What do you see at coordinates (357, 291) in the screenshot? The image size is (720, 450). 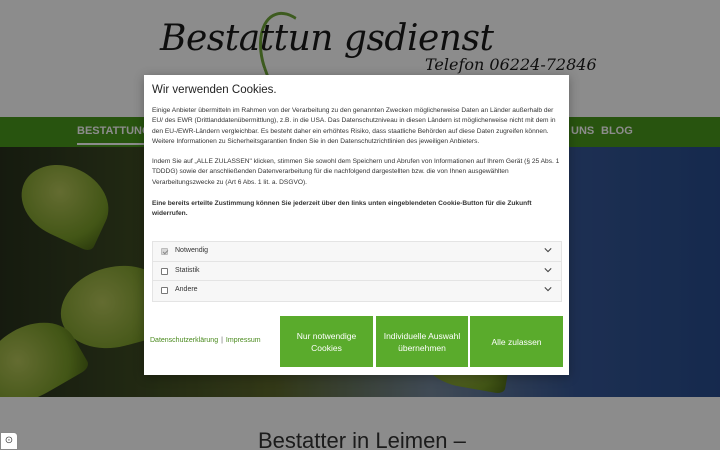 I see `category-row-andere: Andere` at bounding box center [357, 291].